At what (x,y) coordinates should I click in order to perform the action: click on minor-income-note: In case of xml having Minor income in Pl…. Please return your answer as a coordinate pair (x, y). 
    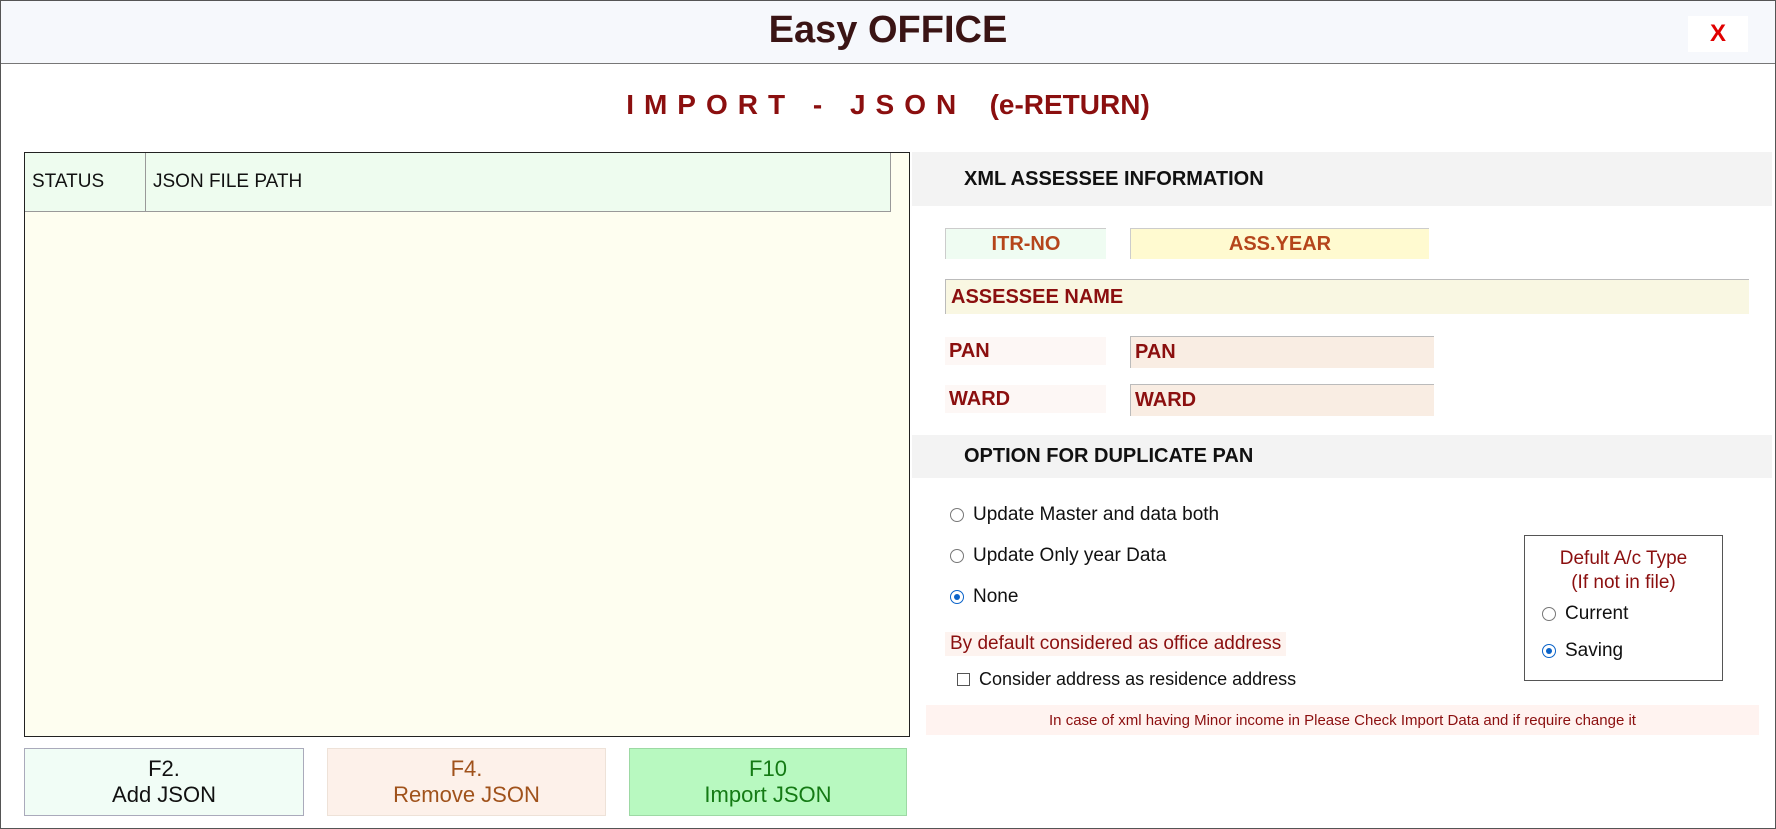
    Looking at the image, I should click on (1342, 720).